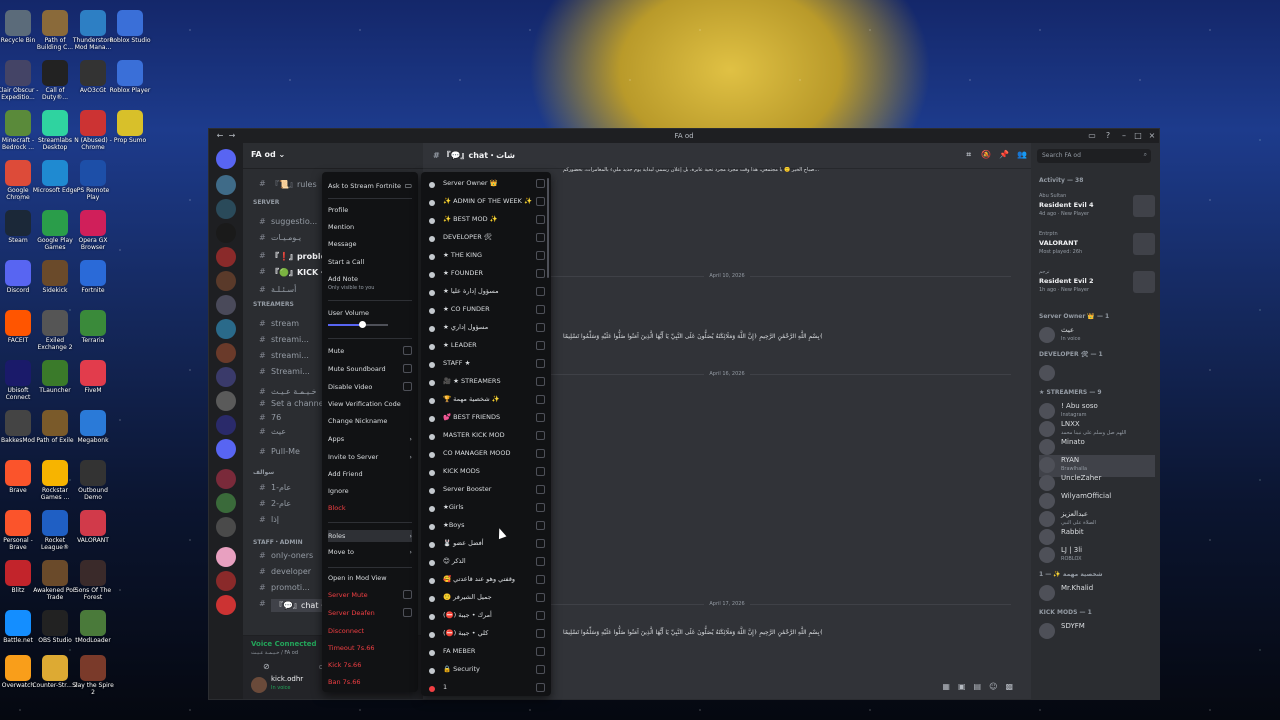 The width and height of the screenshot is (1280, 720). Describe the element at coordinates (278, 431) in the screenshot. I see `channel-item: عيث` at that location.